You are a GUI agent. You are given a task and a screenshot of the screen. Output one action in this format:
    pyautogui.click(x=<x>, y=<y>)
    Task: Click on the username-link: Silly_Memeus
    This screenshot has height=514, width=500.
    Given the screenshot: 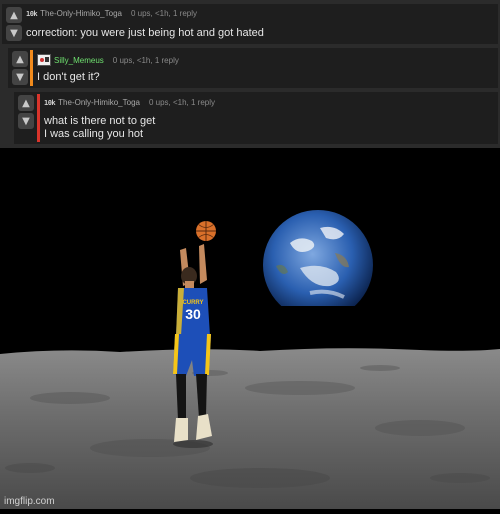 What is the action you would take?
    pyautogui.click(x=79, y=60)
    